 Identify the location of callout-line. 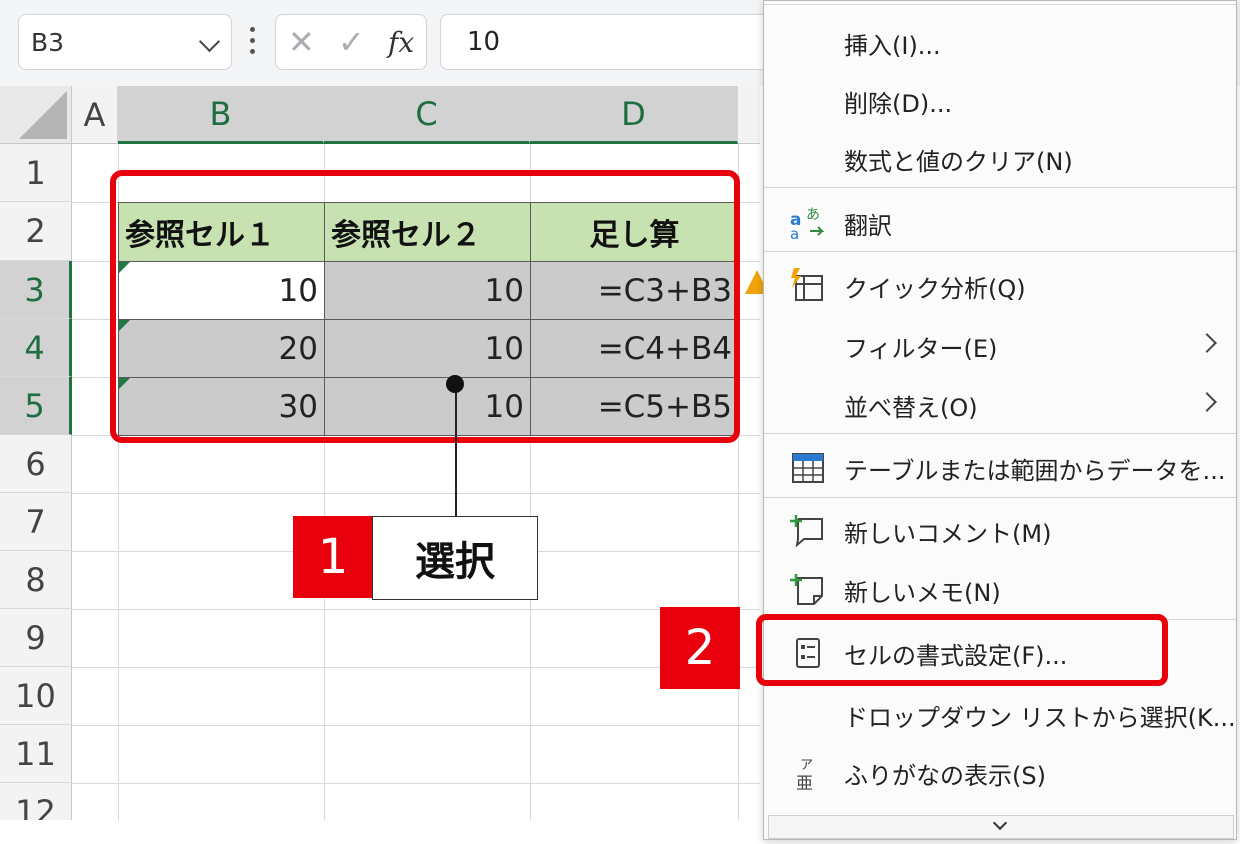
(456, 451).